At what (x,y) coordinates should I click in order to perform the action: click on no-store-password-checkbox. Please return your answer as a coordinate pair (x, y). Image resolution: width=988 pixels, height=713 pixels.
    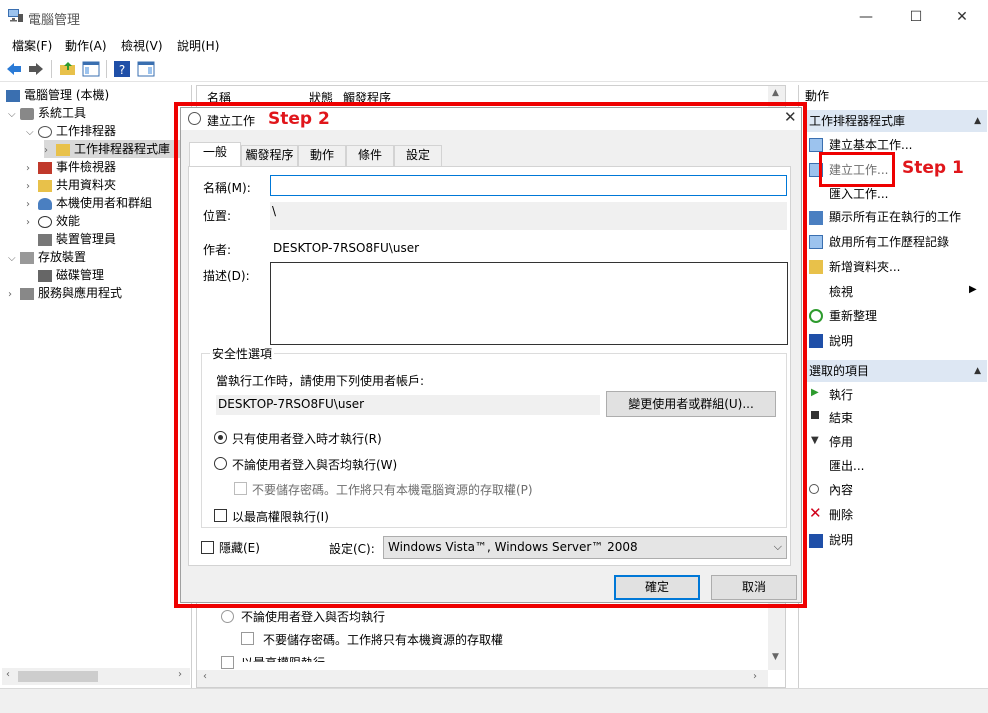
    Looking at the image, I should click on (240, 488).